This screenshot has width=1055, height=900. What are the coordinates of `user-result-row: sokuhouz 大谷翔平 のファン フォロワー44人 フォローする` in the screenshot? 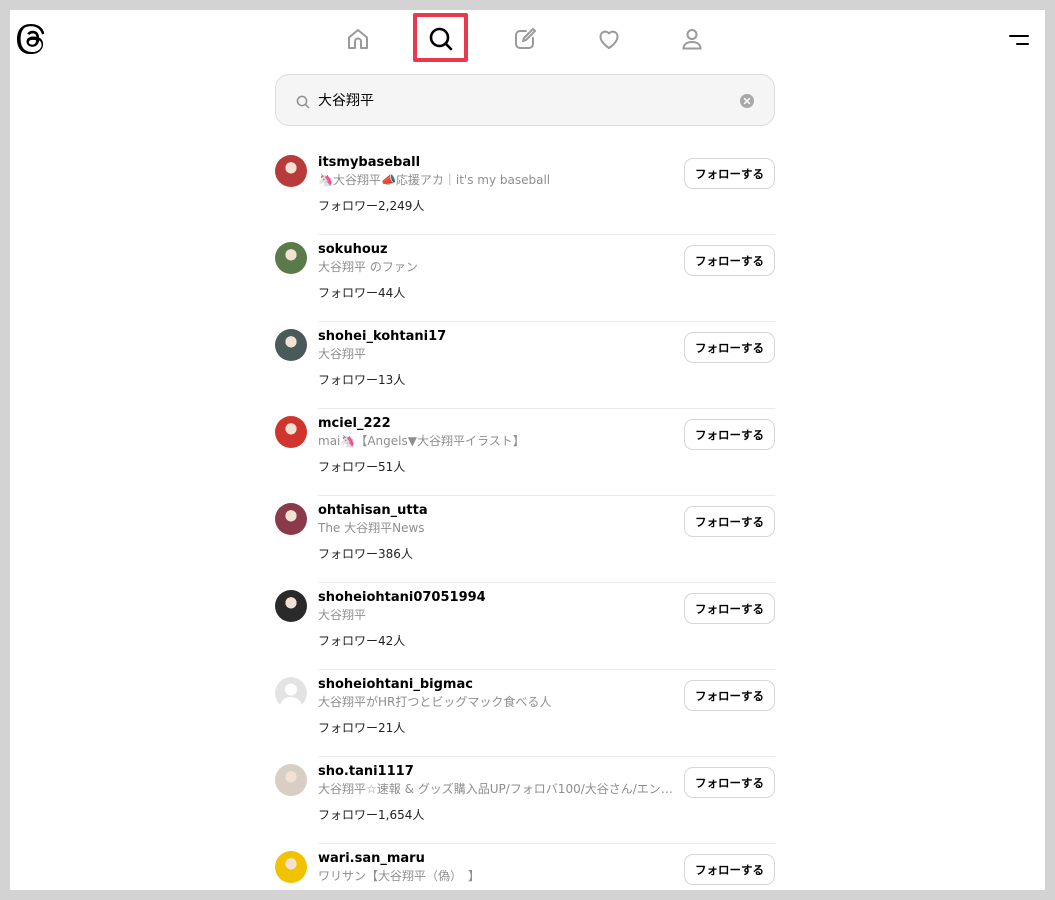 It's located at (525, 278).